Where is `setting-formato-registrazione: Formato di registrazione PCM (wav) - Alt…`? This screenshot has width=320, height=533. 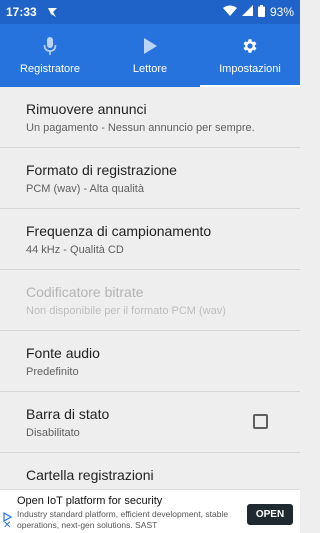 setting-formato-registrazione: Formato di registrazione PCM (wav) - Alt… is located at coordinates (150, 178).